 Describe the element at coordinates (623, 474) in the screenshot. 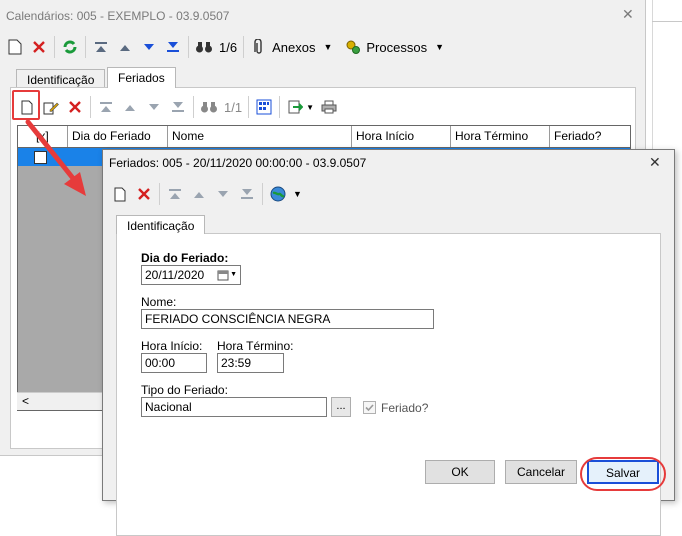

I see `save-button-highlight` at that location.